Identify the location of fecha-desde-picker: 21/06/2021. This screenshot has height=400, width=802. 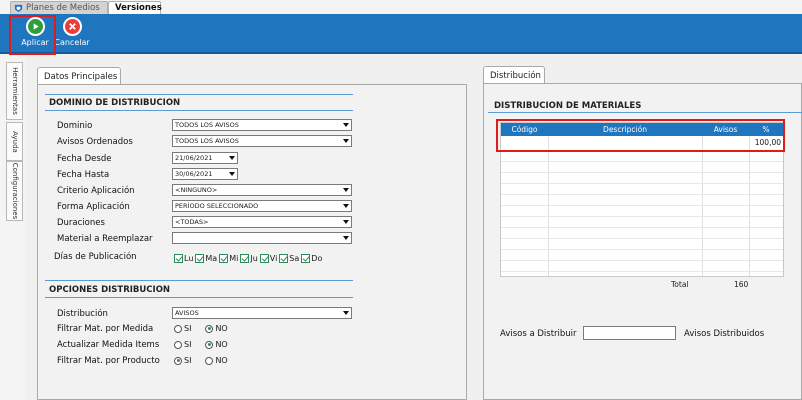
(205, 158).